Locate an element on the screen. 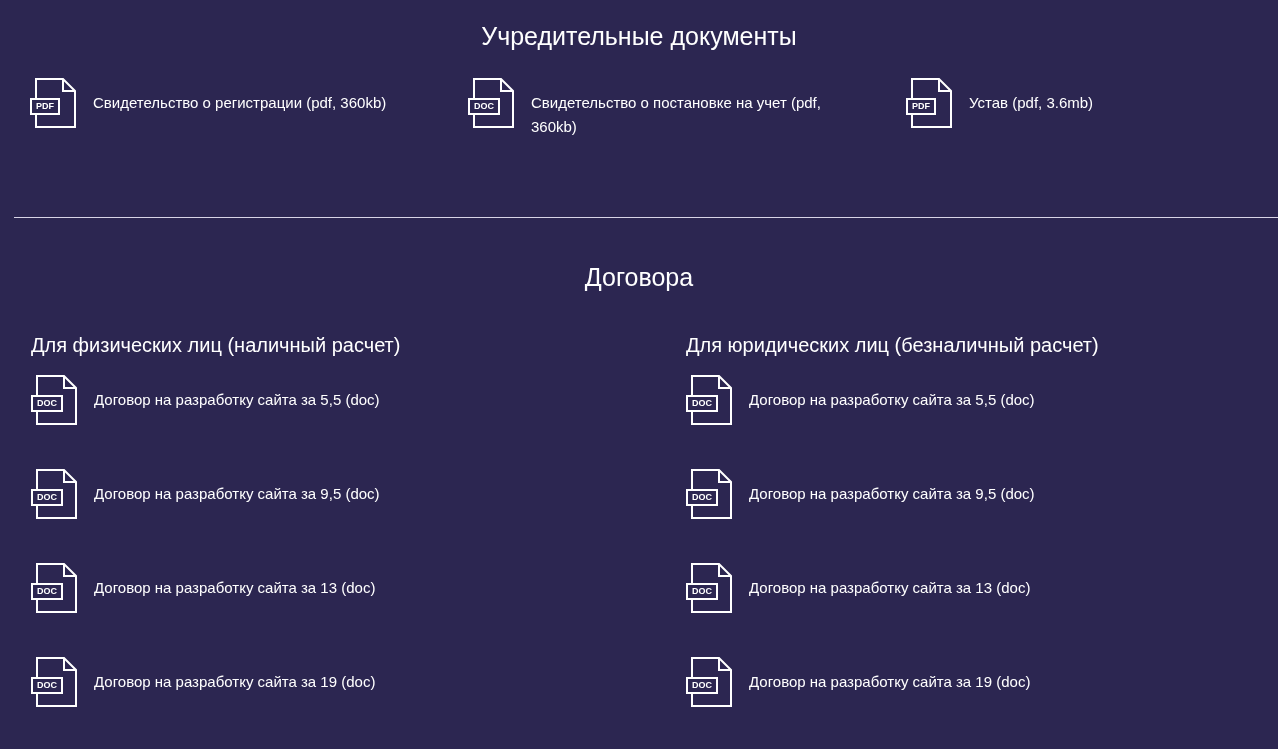 The image size is (1278, 749). document-link: Свидетельство о регистрации (pdf, 360kb) is located at coordinates (240, 103).